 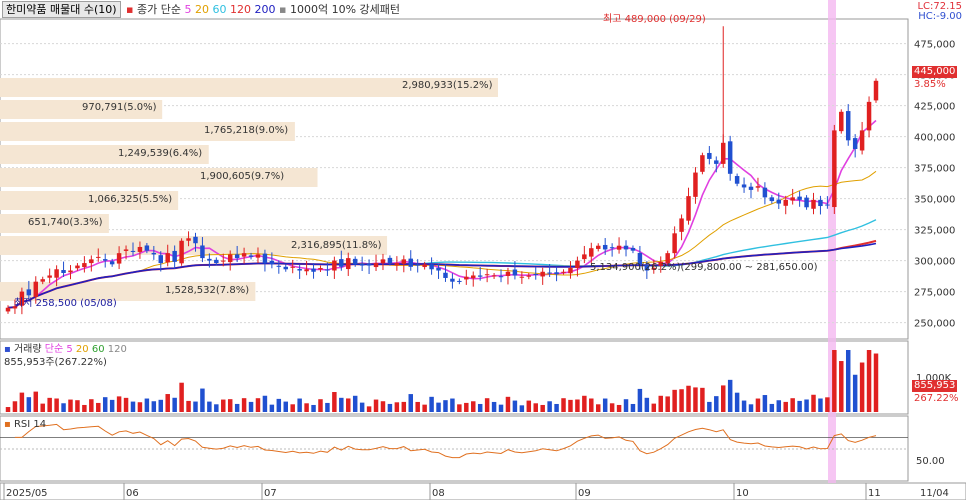 I want to click on vp-label-3: 1,249,539(6.4%), so click(x=160, y=153).